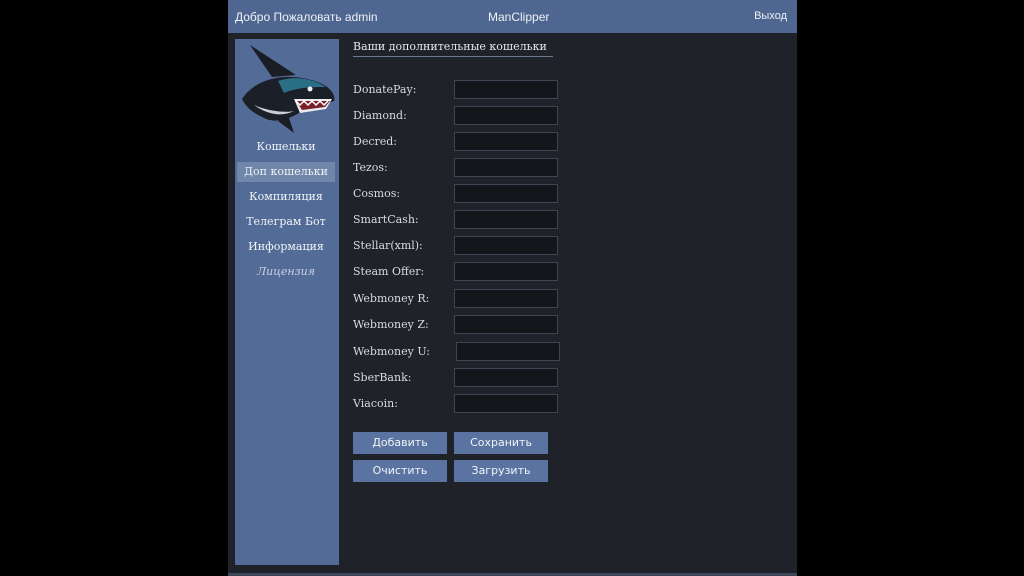  I want to click on wallet-row-webmoney-r: Webmoney R:, so click(468, 300).